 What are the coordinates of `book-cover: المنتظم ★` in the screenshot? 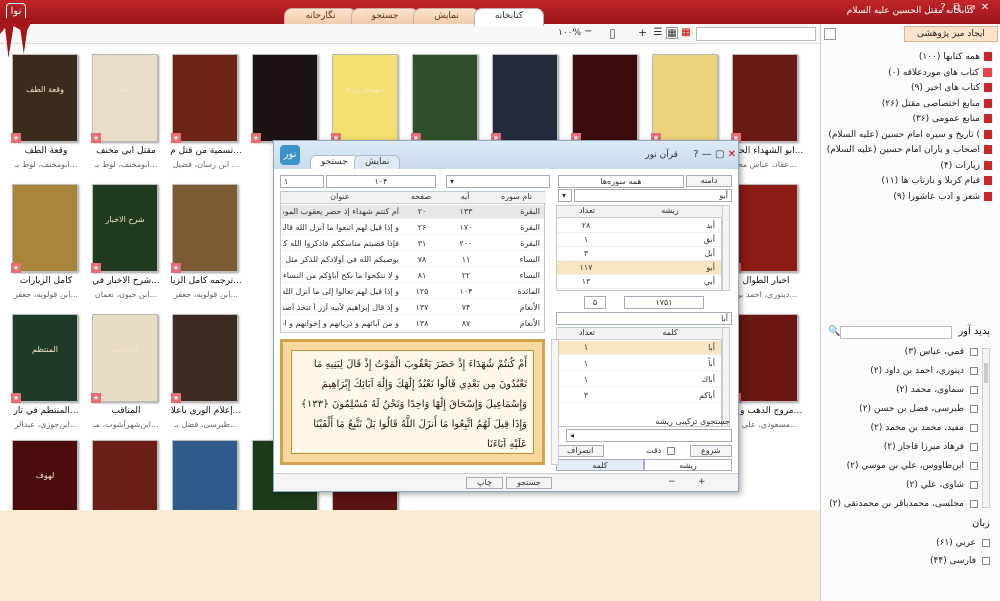 It's located at (44, 358).